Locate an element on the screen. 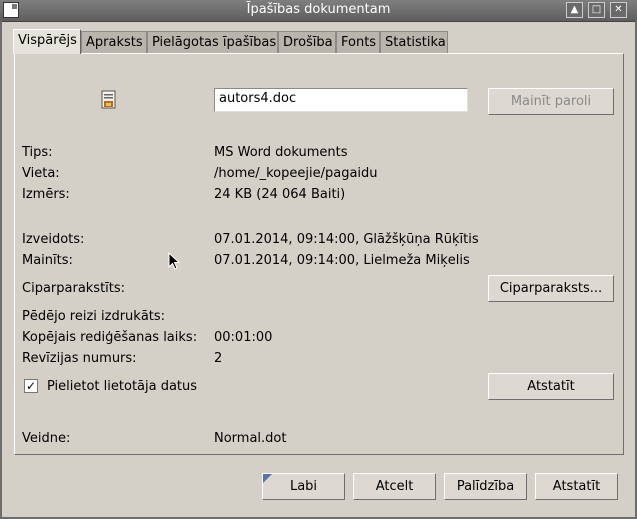  created-value: 07.01.2014, 09:14:00, Glāžšķūņa Rūķītis is located at coordinates (346, 239).